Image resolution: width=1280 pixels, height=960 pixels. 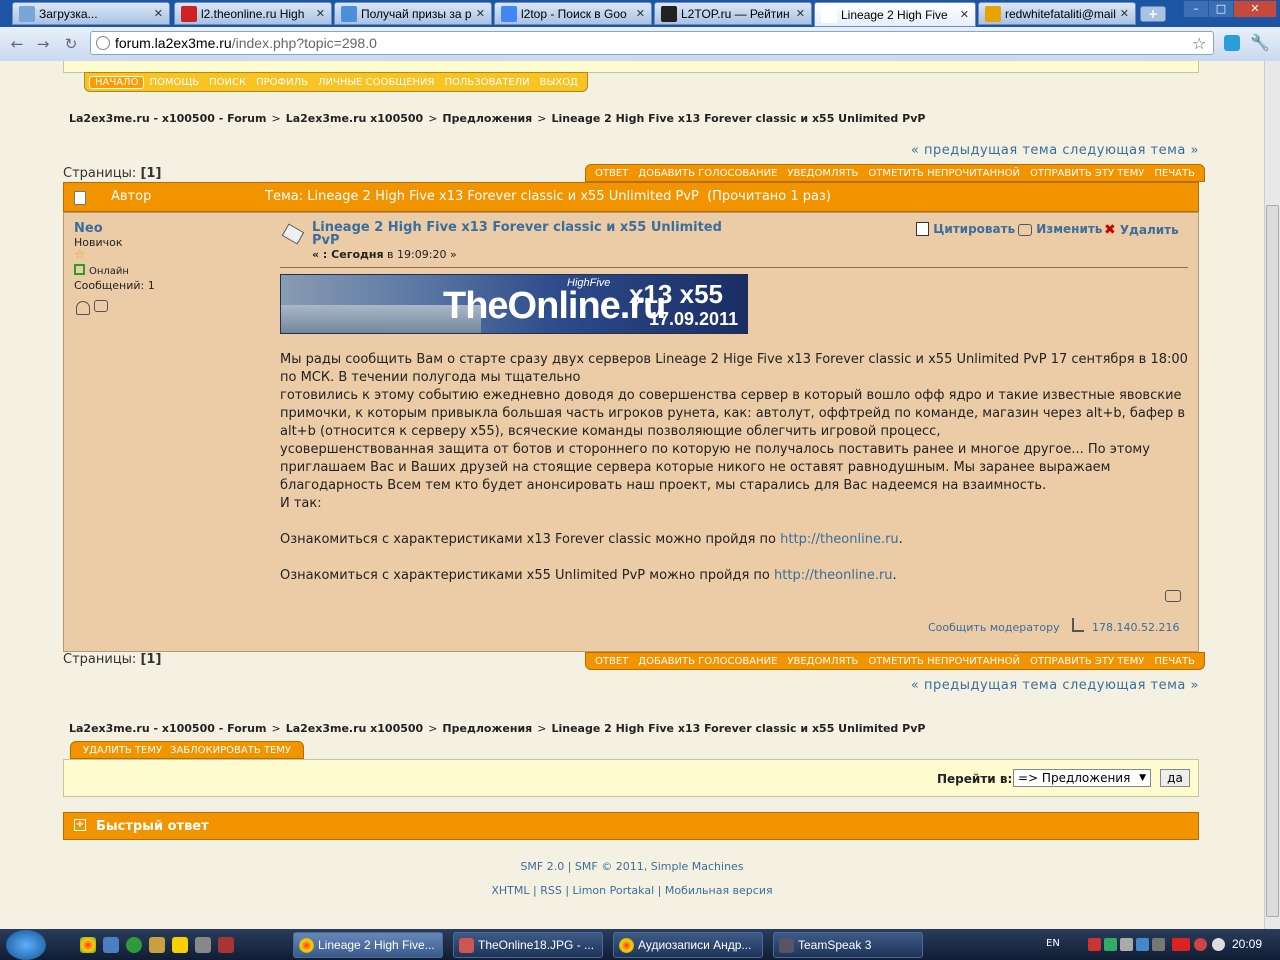 I want to click on edit-button: Изменить, so click(x=1060, y=229).